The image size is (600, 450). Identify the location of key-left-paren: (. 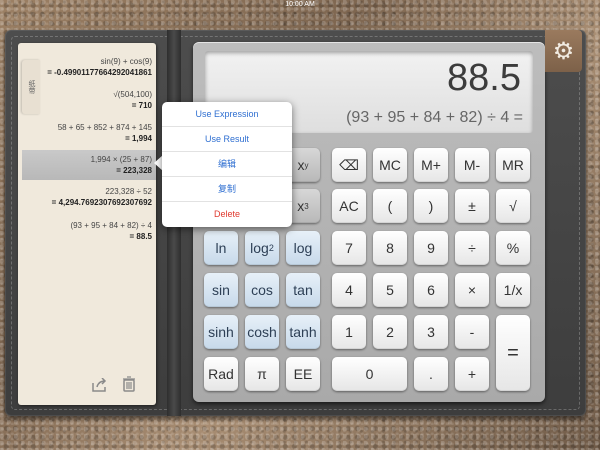
(390, 206).